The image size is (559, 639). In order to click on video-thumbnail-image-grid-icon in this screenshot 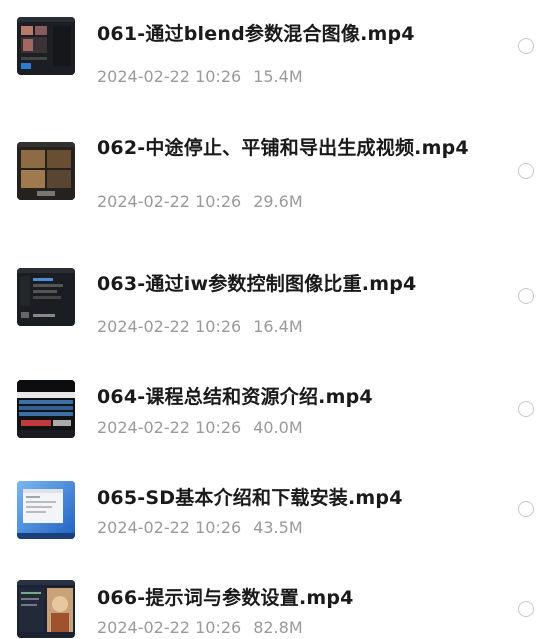, I will do `click(46, 171)`.